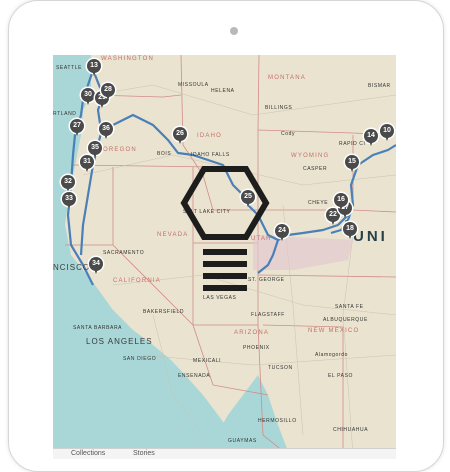 The image size is (450, 472). Describe the element at coordinates (349, 307) in the screenshot. I see `city-label-santa-fe: SANTA FE` at that location.